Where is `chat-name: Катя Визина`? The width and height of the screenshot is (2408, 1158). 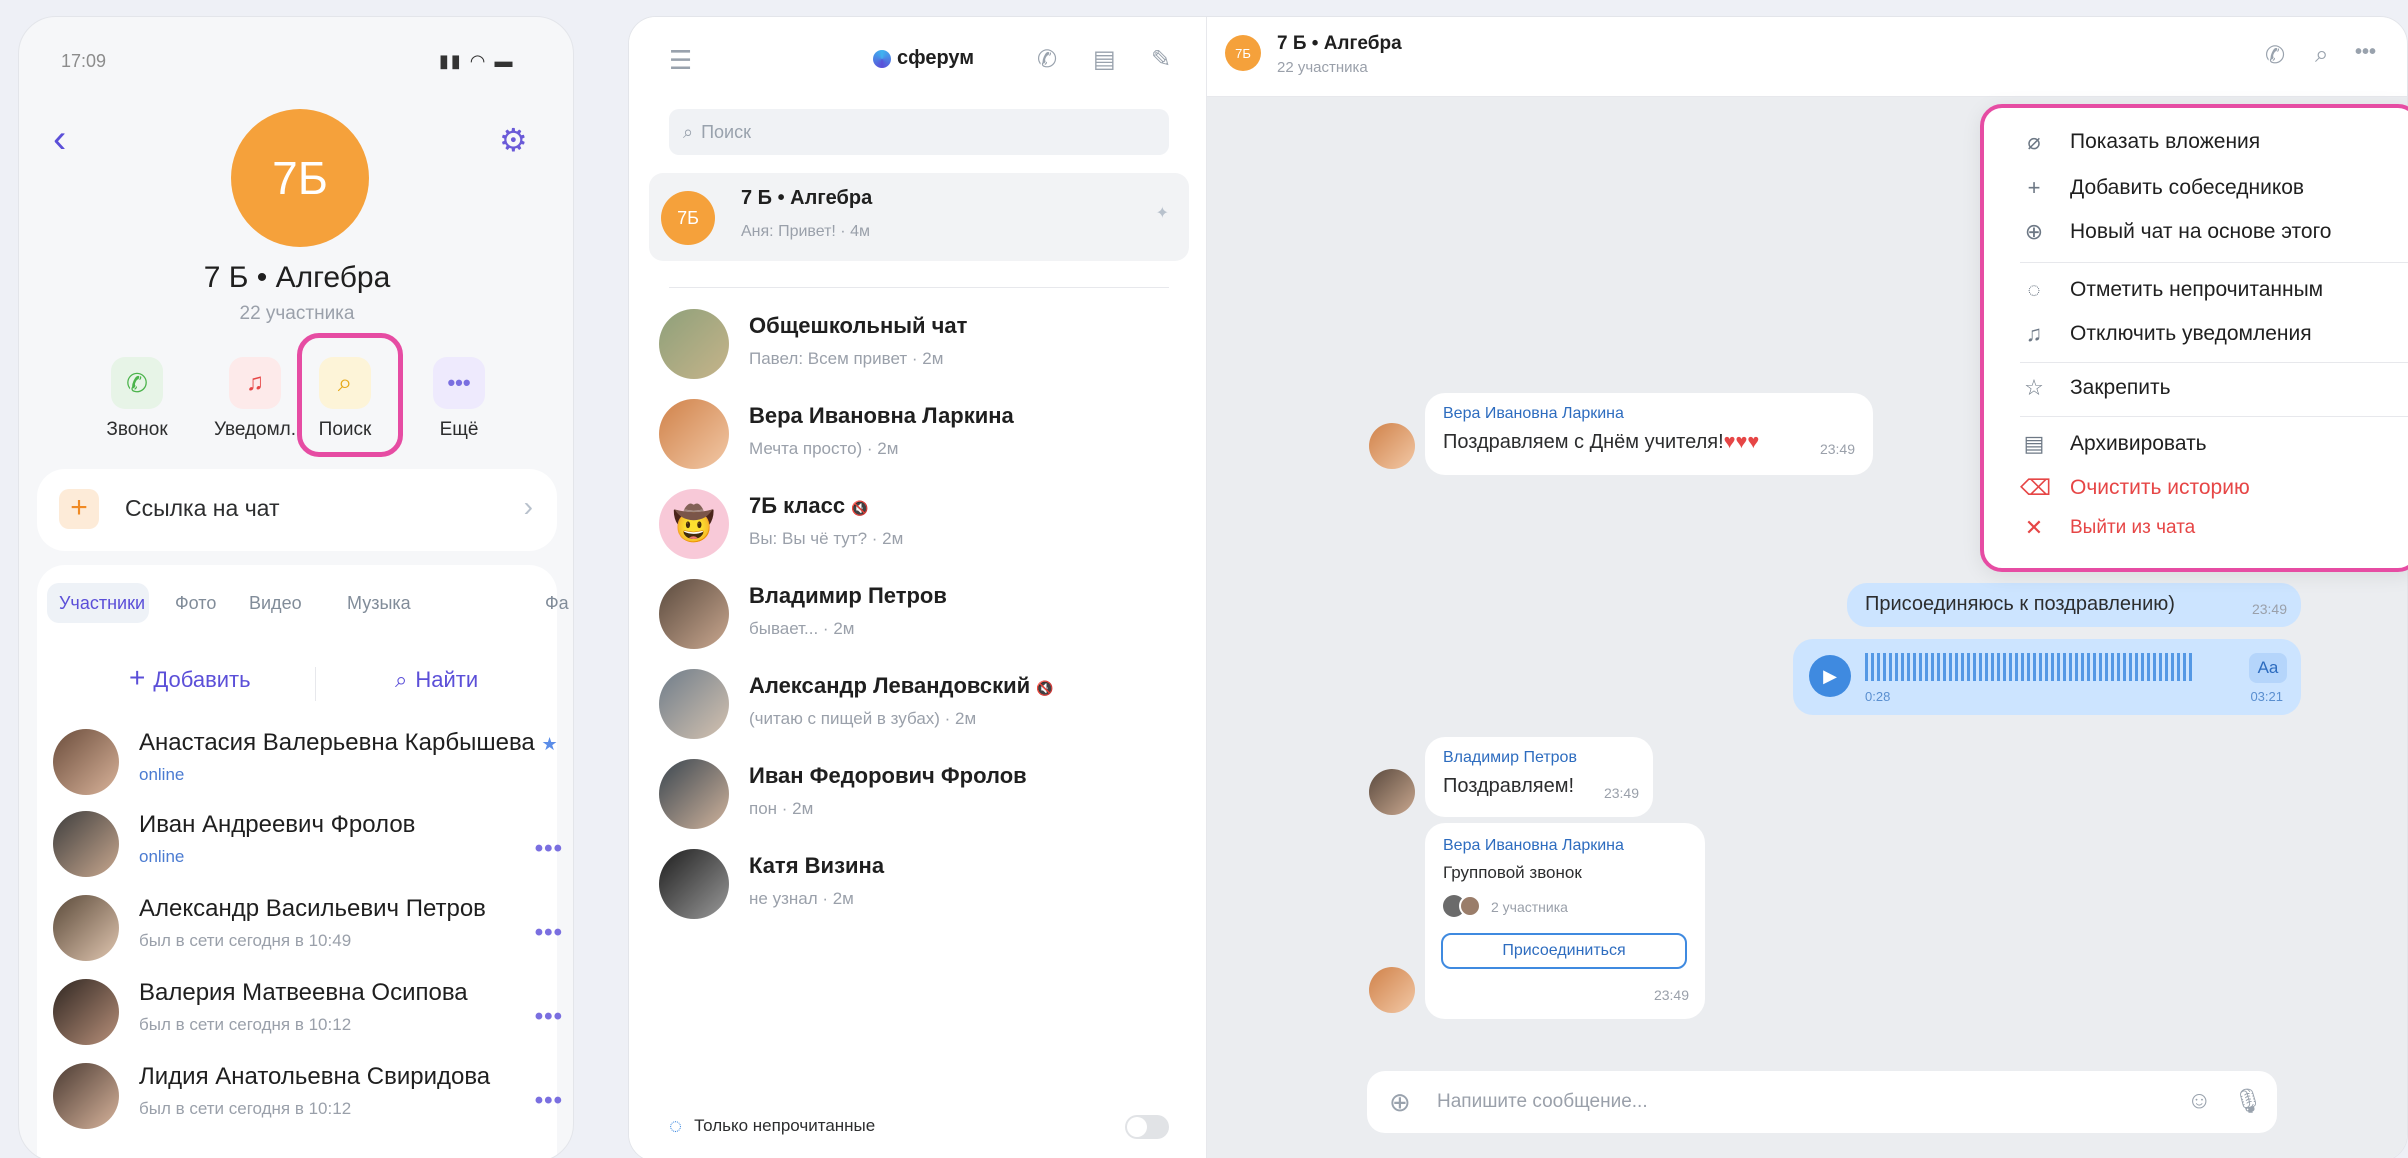 chat-name: Катя Визина is located at coordinates (817, 865).